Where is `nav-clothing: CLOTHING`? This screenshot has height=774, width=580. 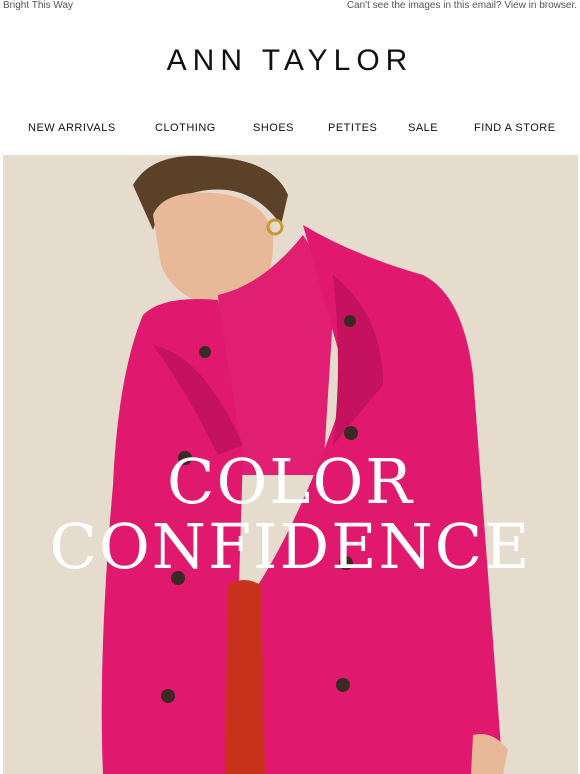 nav-clothing: CLOTHING is located at coordinates (185, 128).